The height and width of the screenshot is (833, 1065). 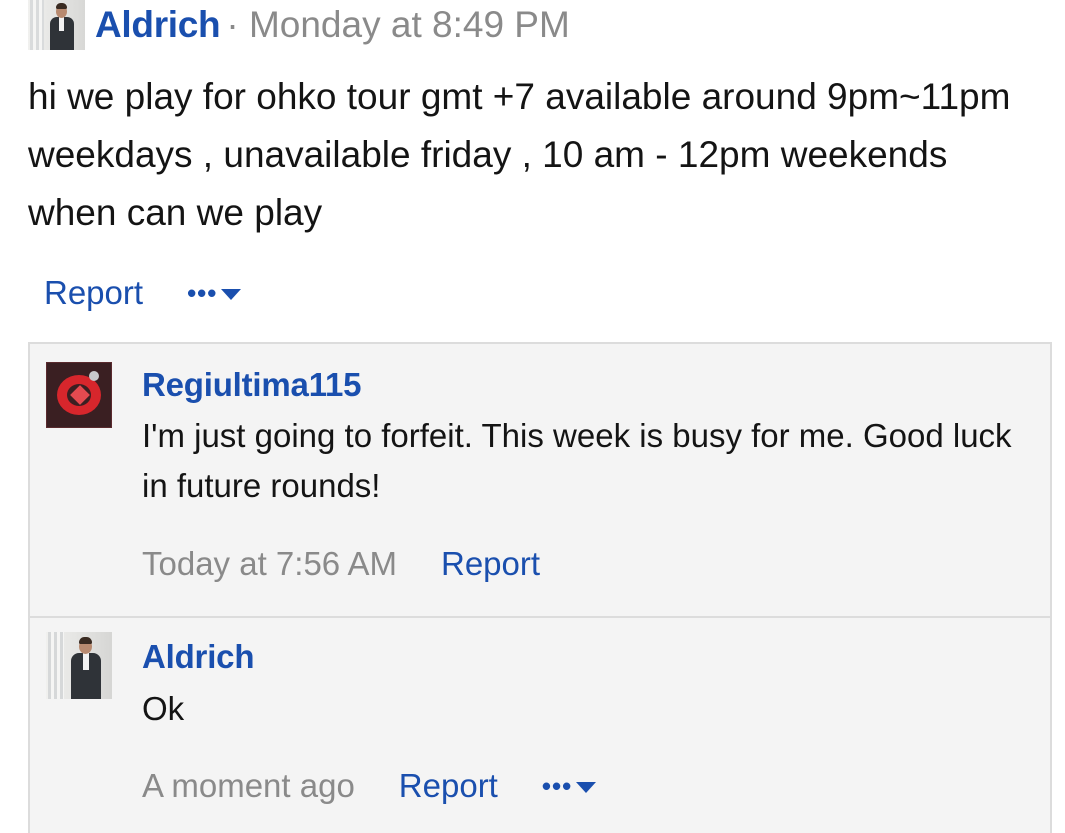 I want to click on reply-more-options-button: •••, so click(x=569, y=786).